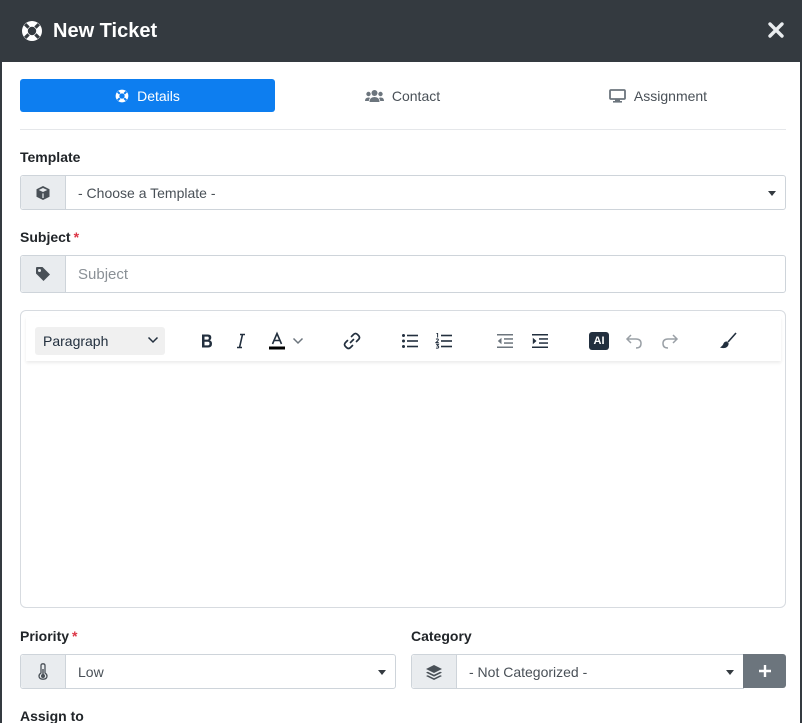 Image resolution: width=802 pixels, height=723 pixels. I want to click on modal-header: New Ticket, so click(402, 31).